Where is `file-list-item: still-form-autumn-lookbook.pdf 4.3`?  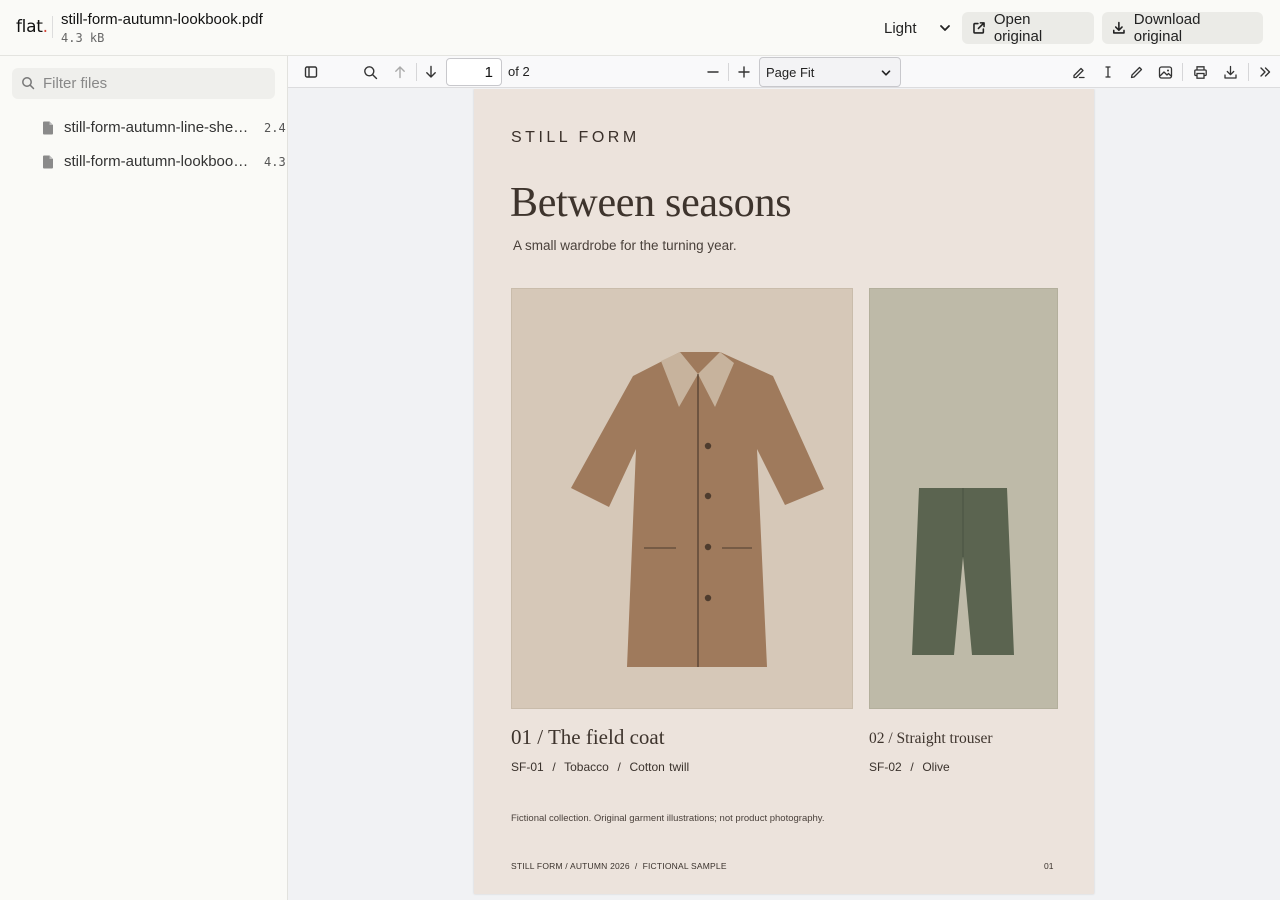 file-list-item: still-form-autumn-lookbook.pdf 4.3 is located at coordinates (143, 162).